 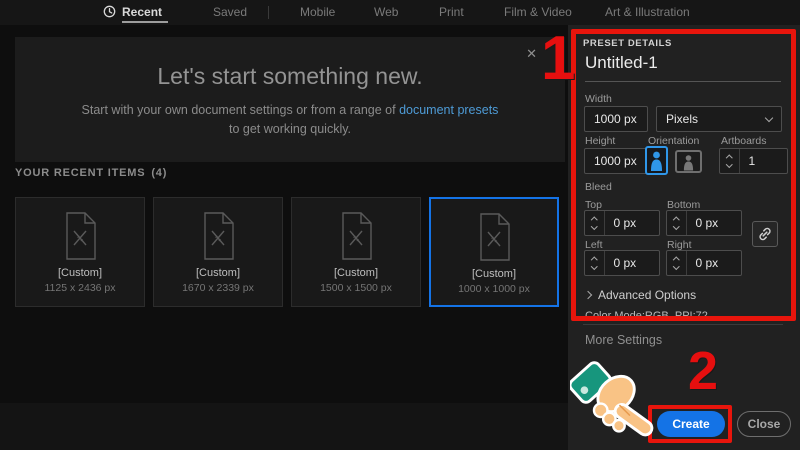 What do you see at coordinates (80, 288) in the screenshot?
I see `card-dimensions: 1125 x 2436 px` at bounding box center [80, 288].